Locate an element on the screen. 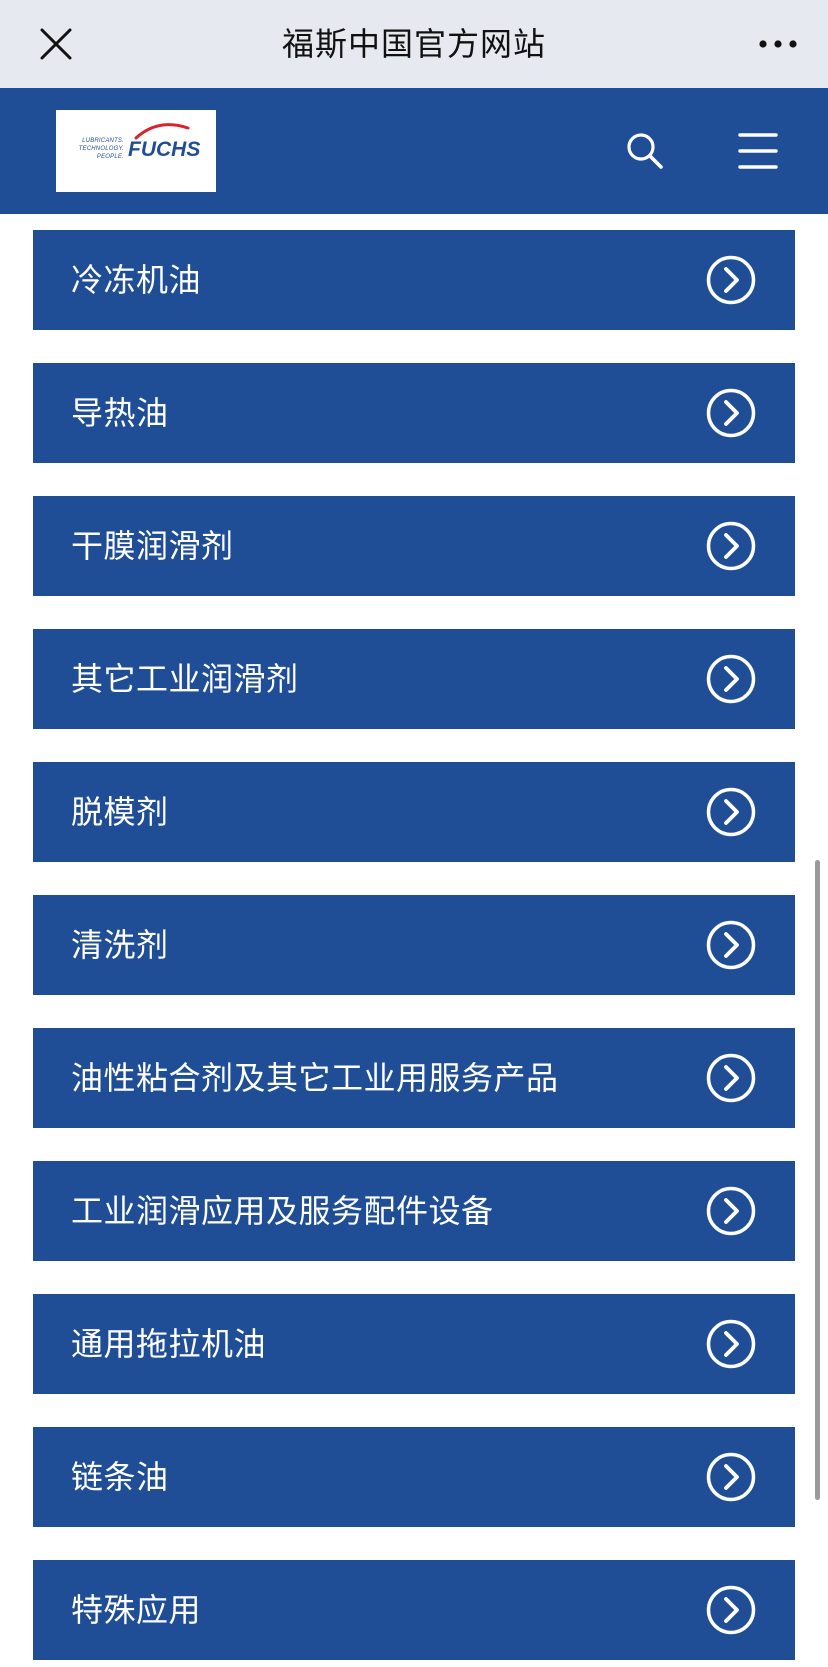 This screenshot has height=1667, width=828. menu-button is located at coordinates (758, 151).